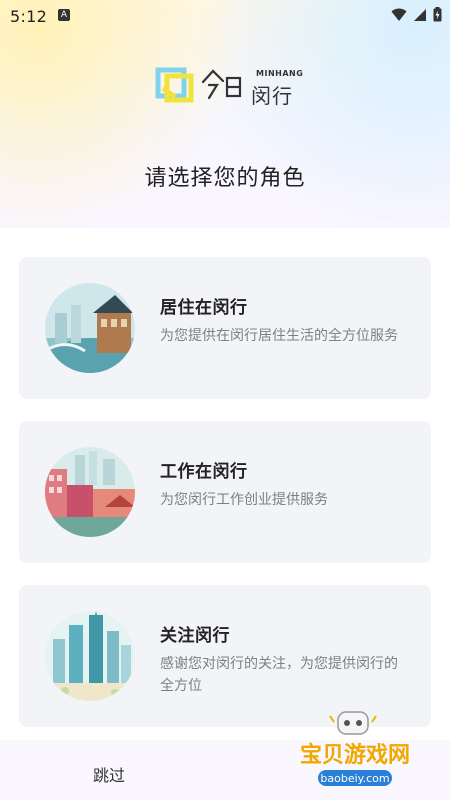 The image size is (450, 800). I want to click on role-title: 工作在闵行, so click(204, 472).